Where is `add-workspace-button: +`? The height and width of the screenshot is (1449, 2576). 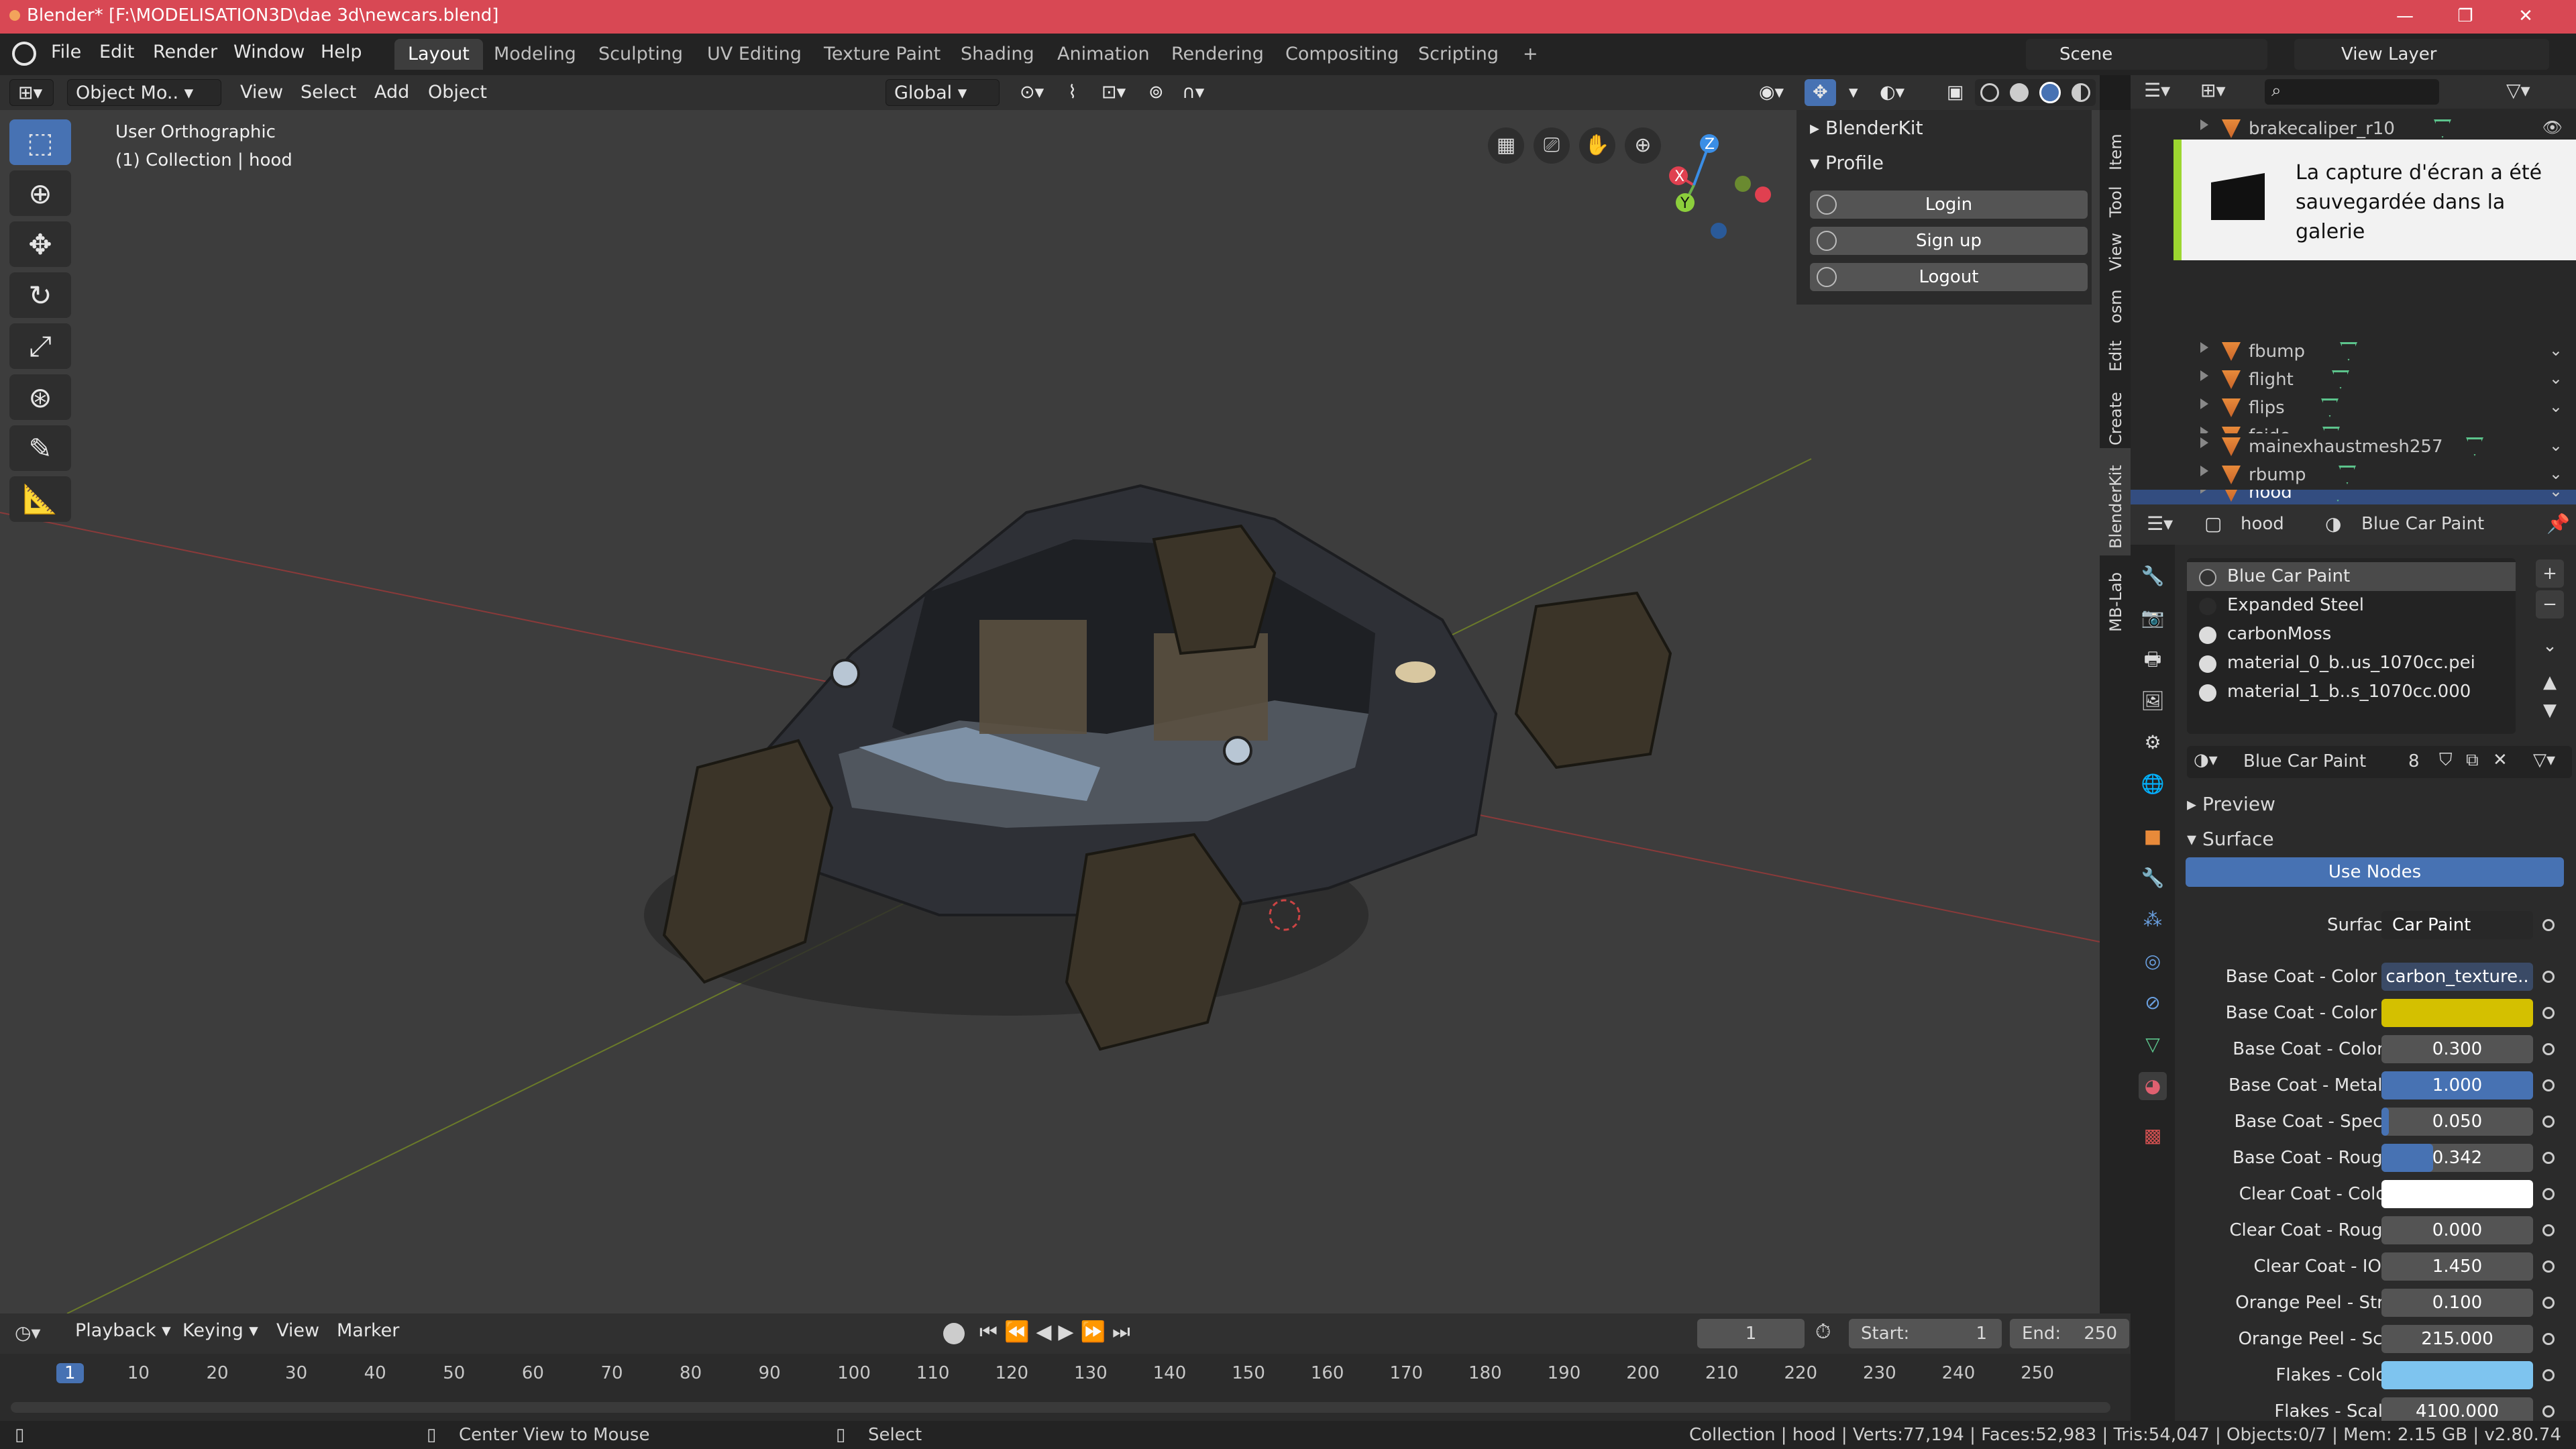 add-workspace-button: + is located at coordinates (1530, 54).